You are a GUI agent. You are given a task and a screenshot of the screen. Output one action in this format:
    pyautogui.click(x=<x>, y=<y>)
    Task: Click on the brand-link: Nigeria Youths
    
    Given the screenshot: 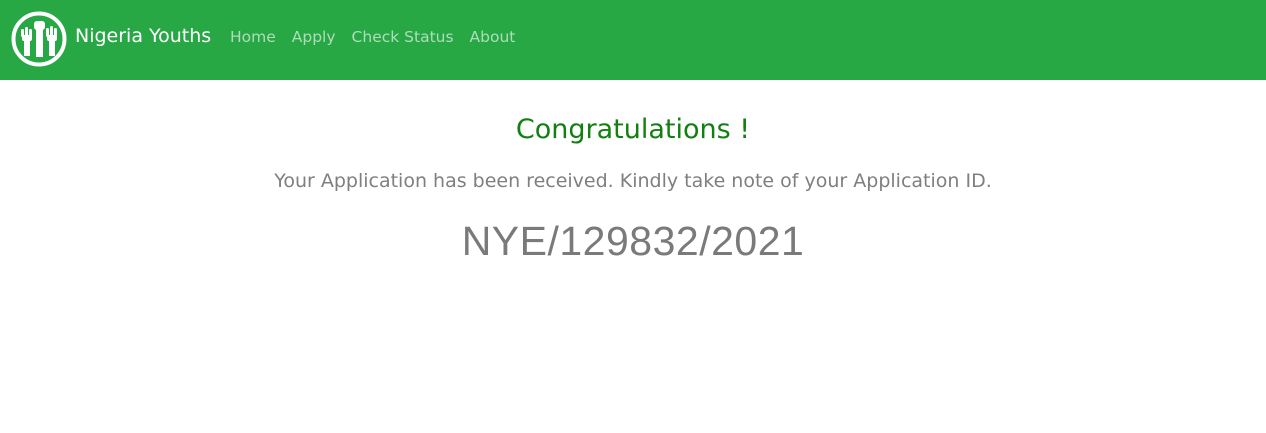 What is the action you would take?
    pyautogui.click(x=111, y=39)
    